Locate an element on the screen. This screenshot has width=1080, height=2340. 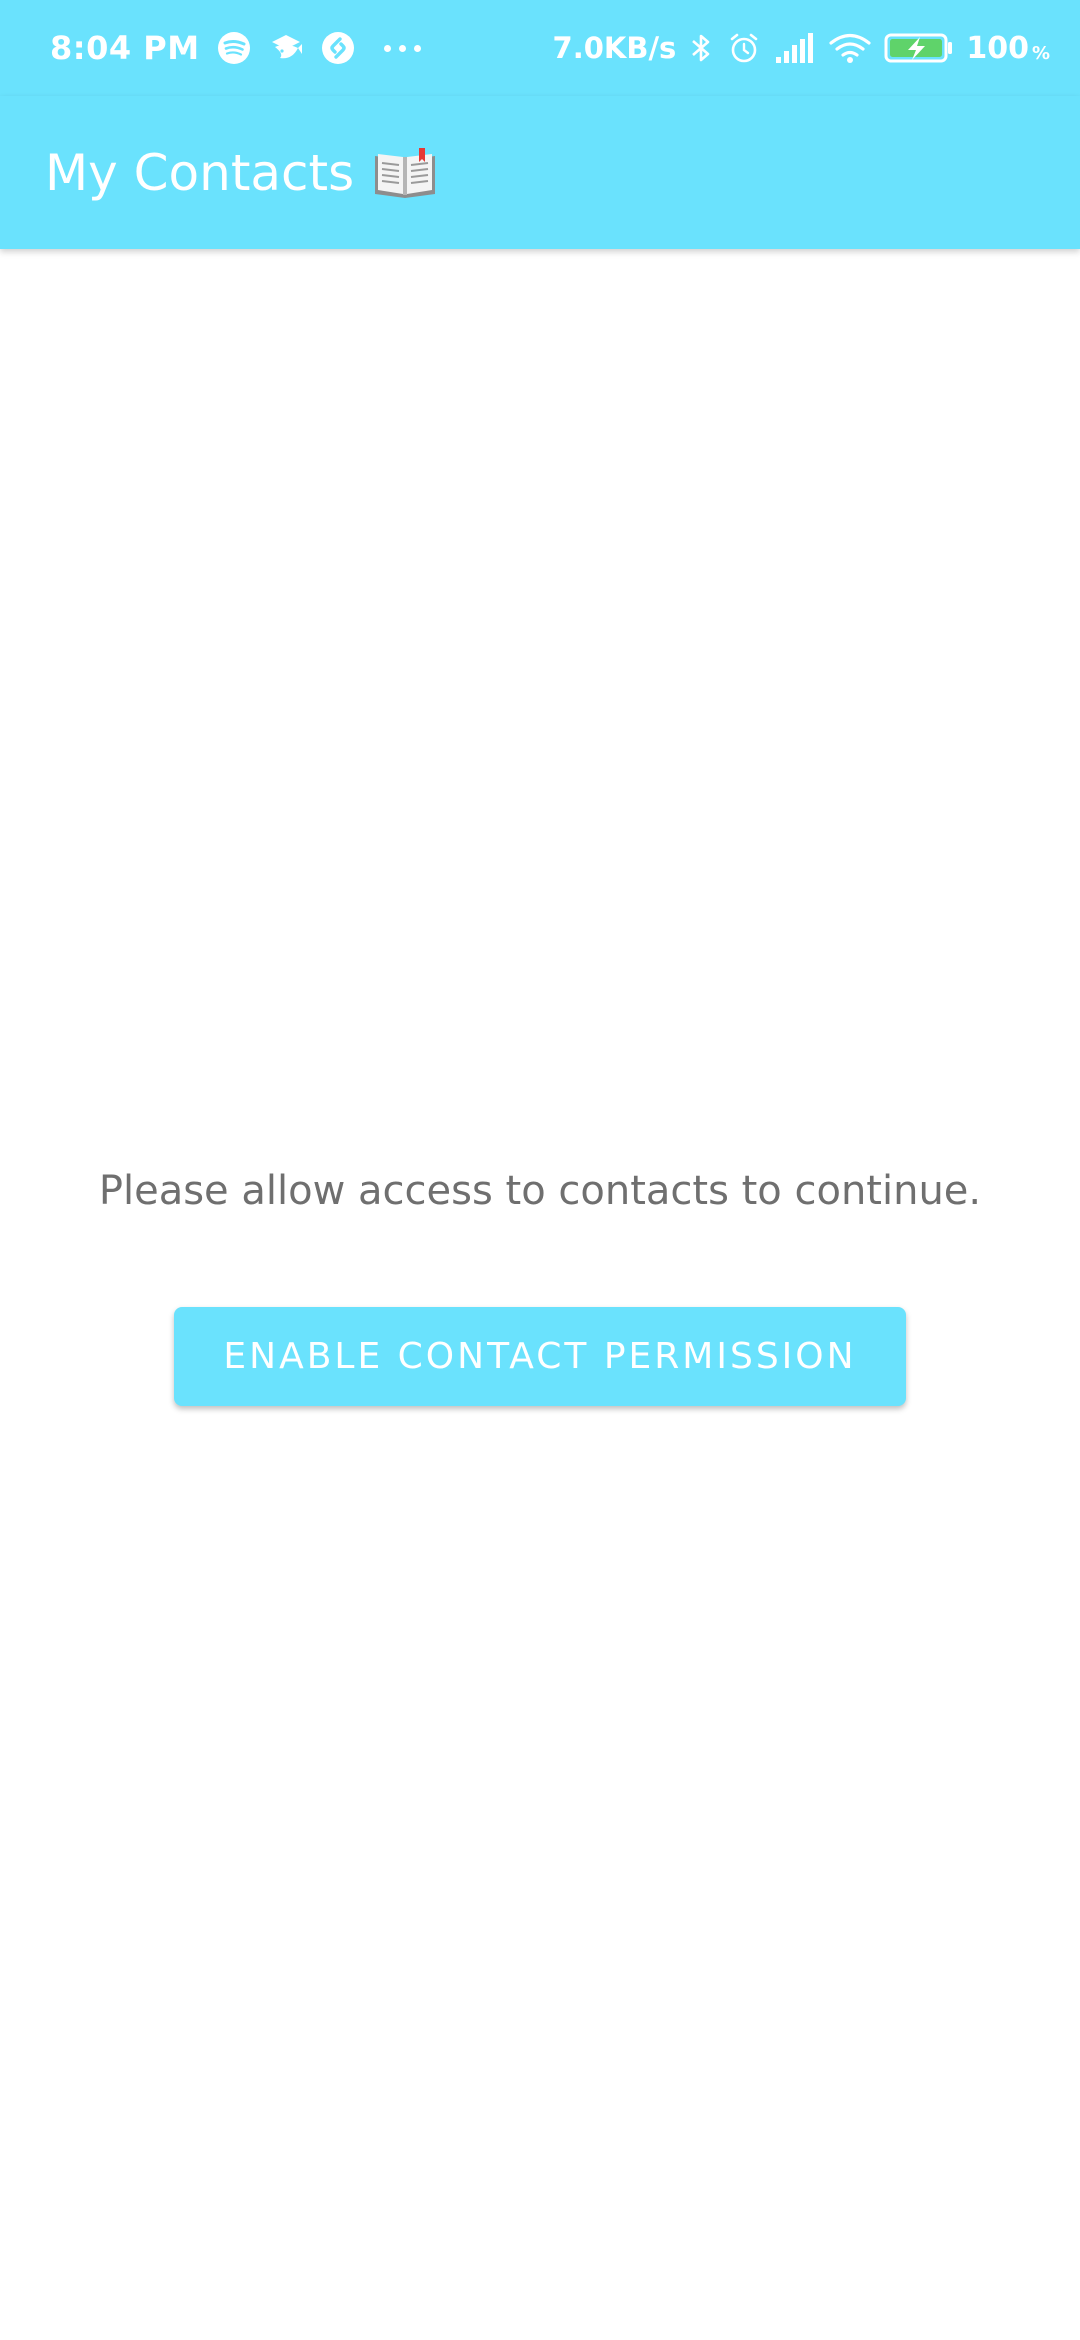
open-book-icon is located at coordinates (405, 174).